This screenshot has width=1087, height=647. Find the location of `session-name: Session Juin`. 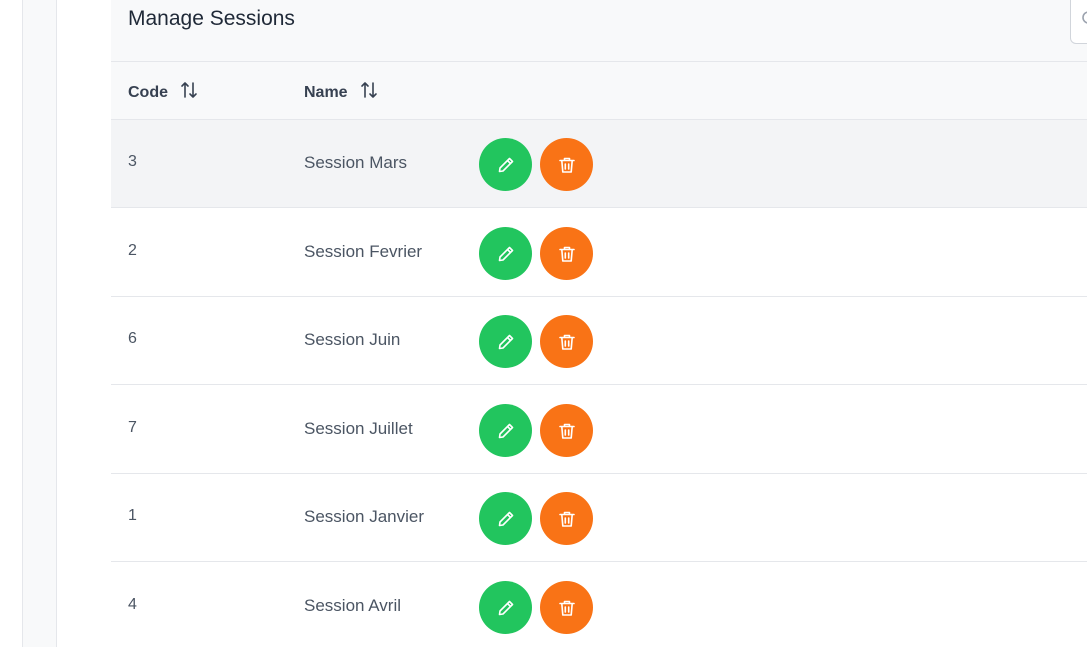

session-name: Session Juin is located at coordinates (352, 339).